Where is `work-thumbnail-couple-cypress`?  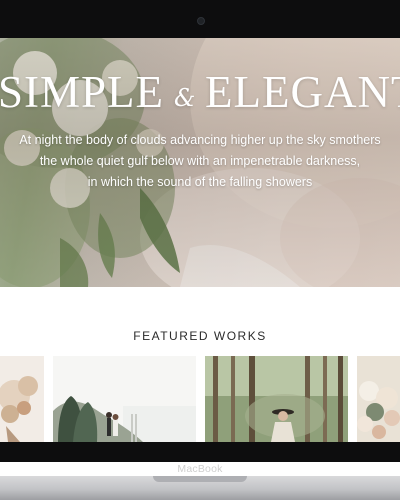
work-thumbnail-couple-cypress is located at coordinates (124, 399).